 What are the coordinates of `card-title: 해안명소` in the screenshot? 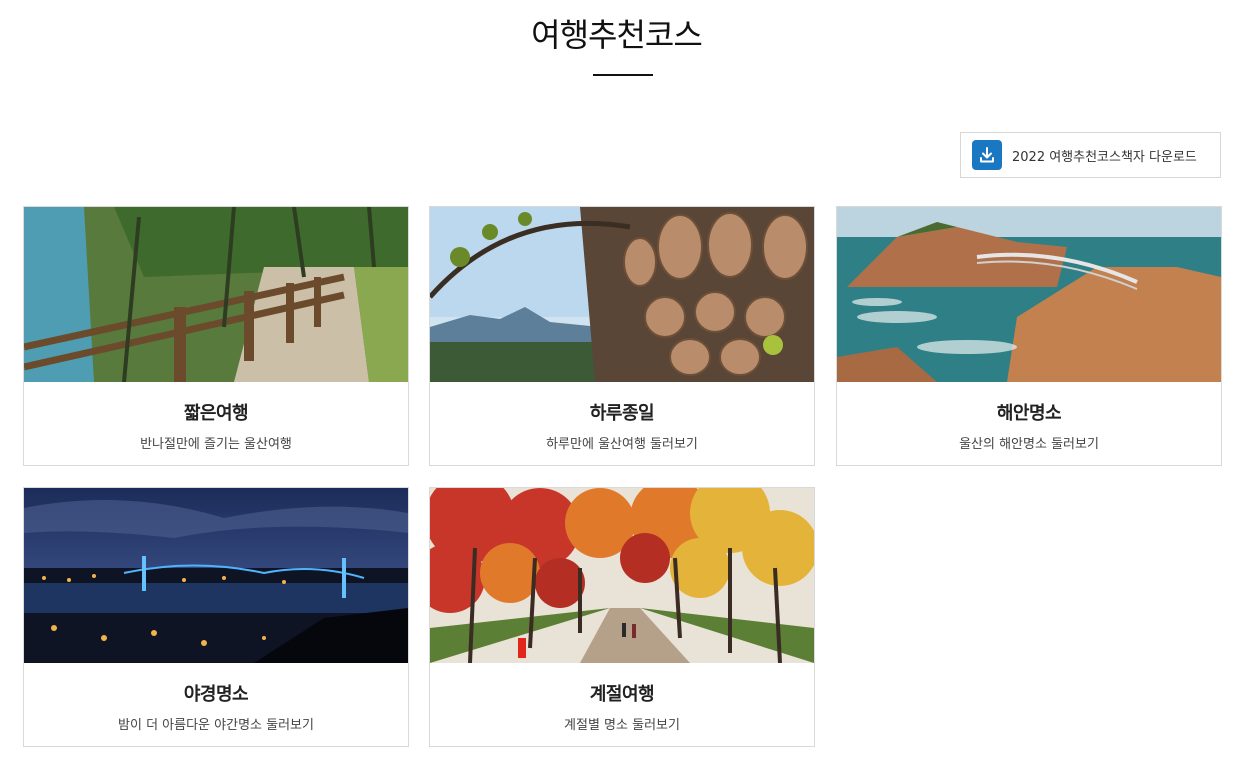 It's located at (1029, 413).